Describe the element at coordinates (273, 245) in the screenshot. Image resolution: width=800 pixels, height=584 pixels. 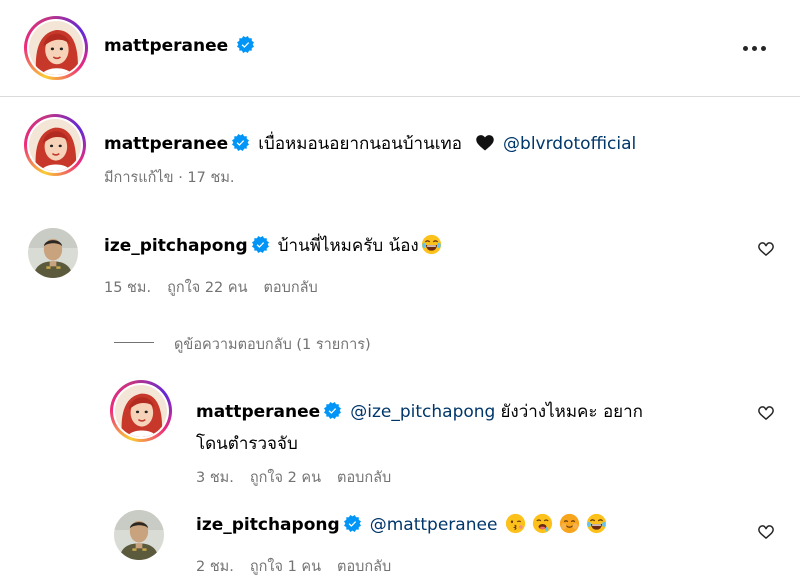
I see `comment-body: ize_pitchapong บ้านพี่ไหมครับ น้อง` at that location.